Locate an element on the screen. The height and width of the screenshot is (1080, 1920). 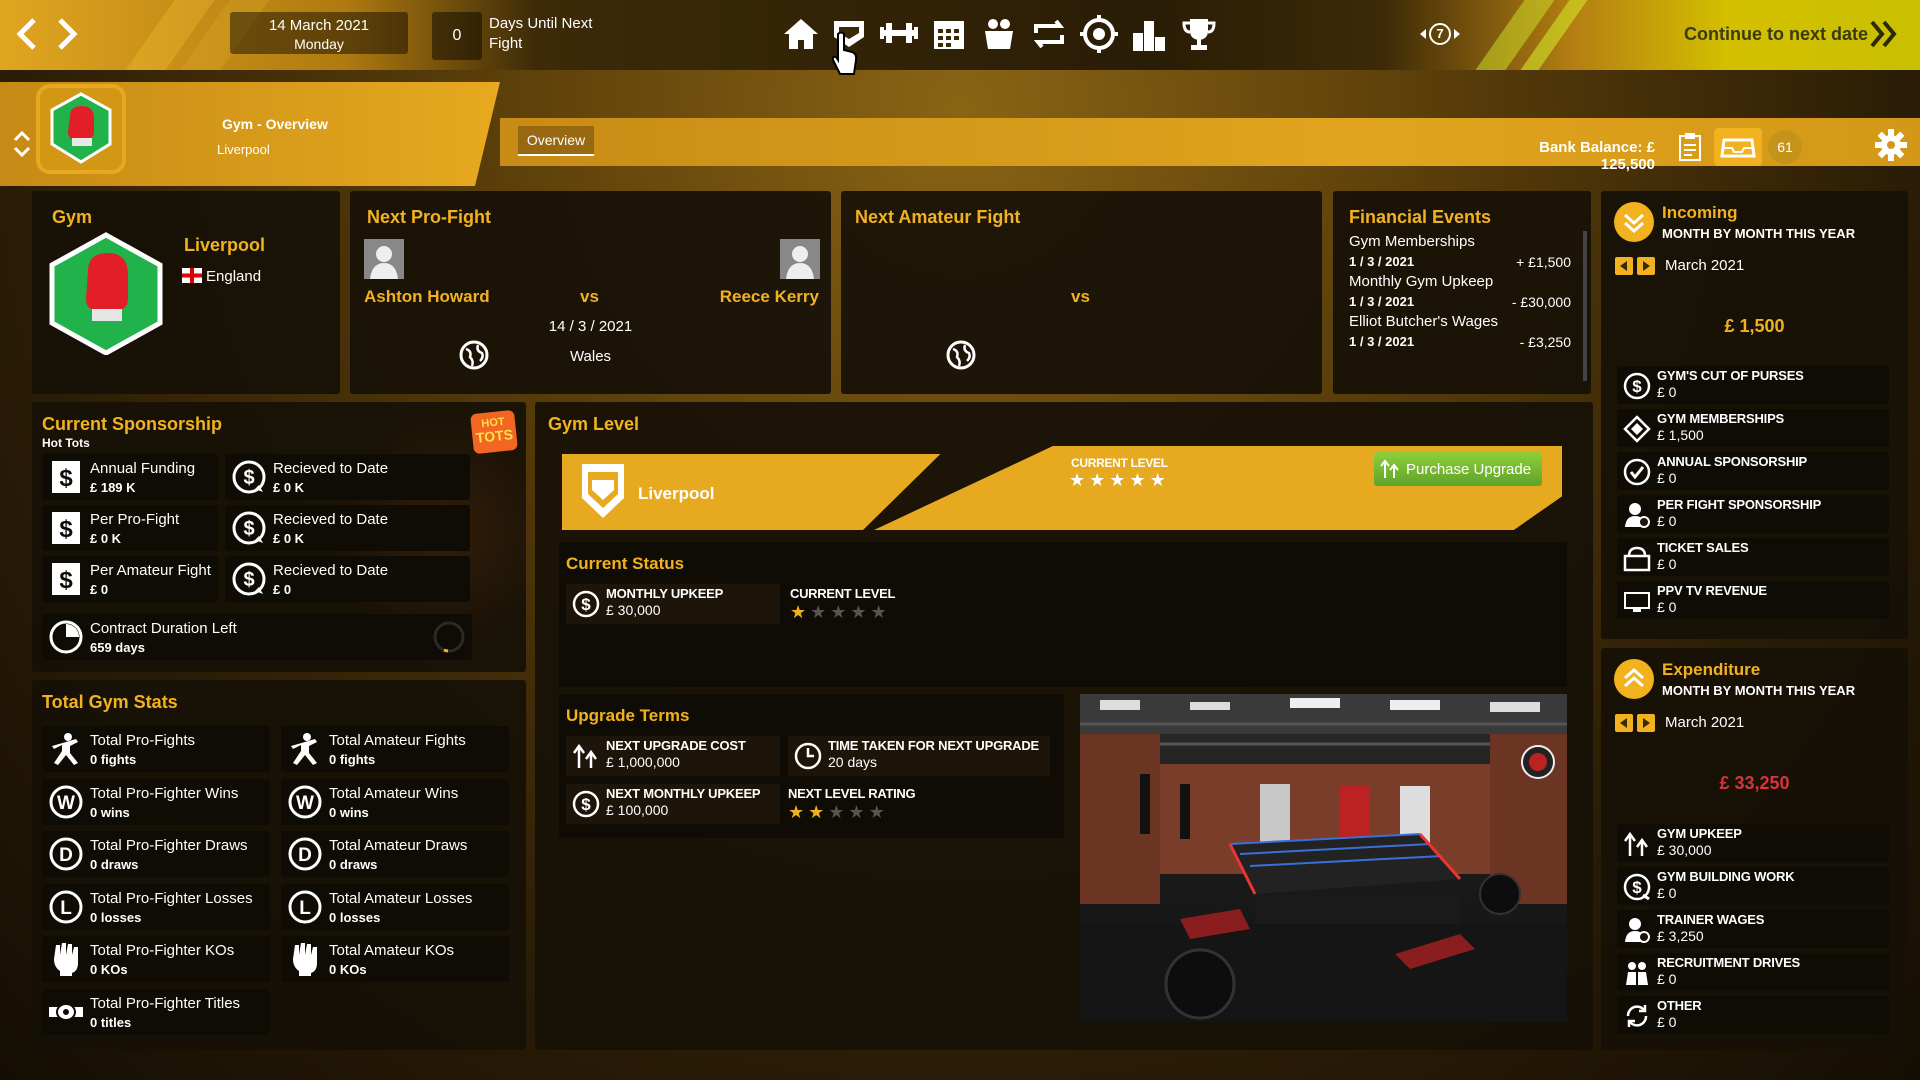
expenditure-prev-month is located at coordinates (1624, 723).